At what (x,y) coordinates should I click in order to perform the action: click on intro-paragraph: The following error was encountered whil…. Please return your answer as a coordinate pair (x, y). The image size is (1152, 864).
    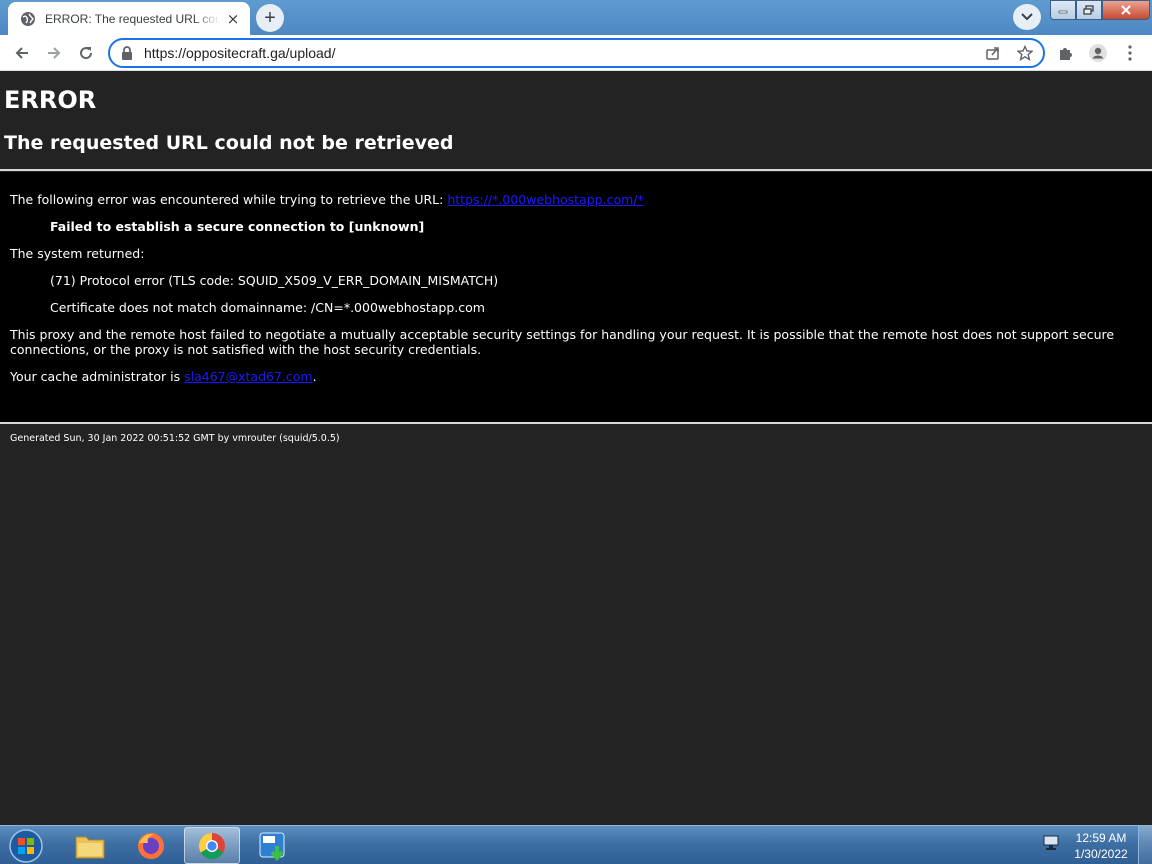
    Looking at the image, I should click on (327, 199).